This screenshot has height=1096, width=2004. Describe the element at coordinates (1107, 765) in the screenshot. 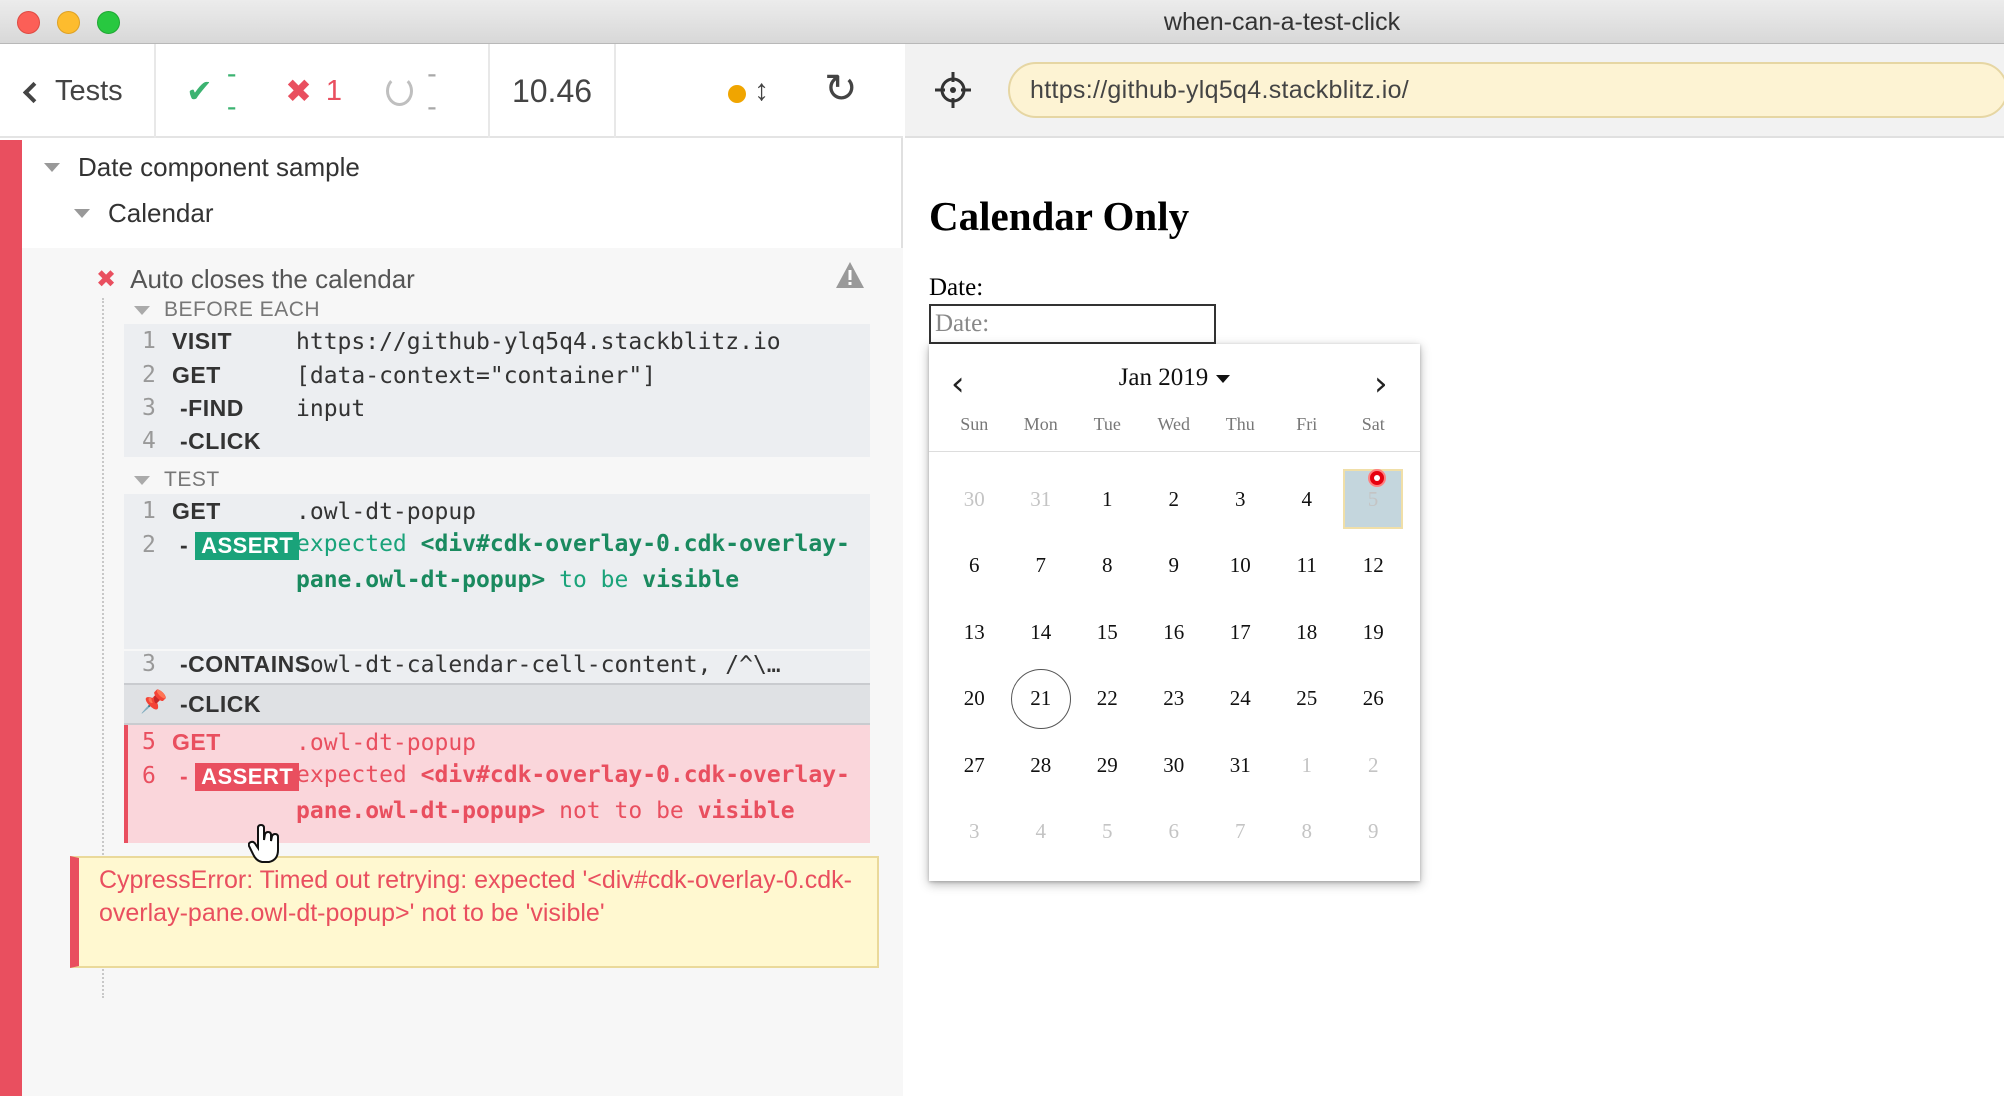

I see `calendar-day: 29` at that location.